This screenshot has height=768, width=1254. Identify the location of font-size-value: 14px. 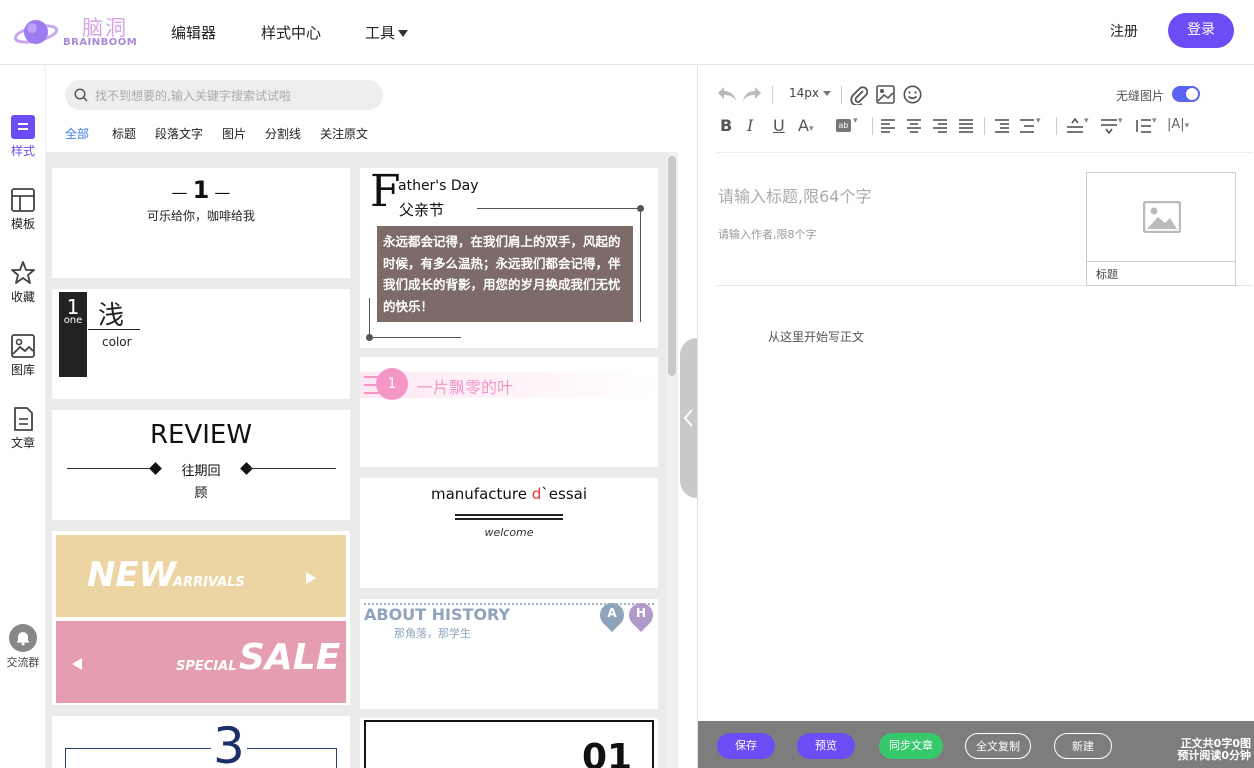
(804, 93).